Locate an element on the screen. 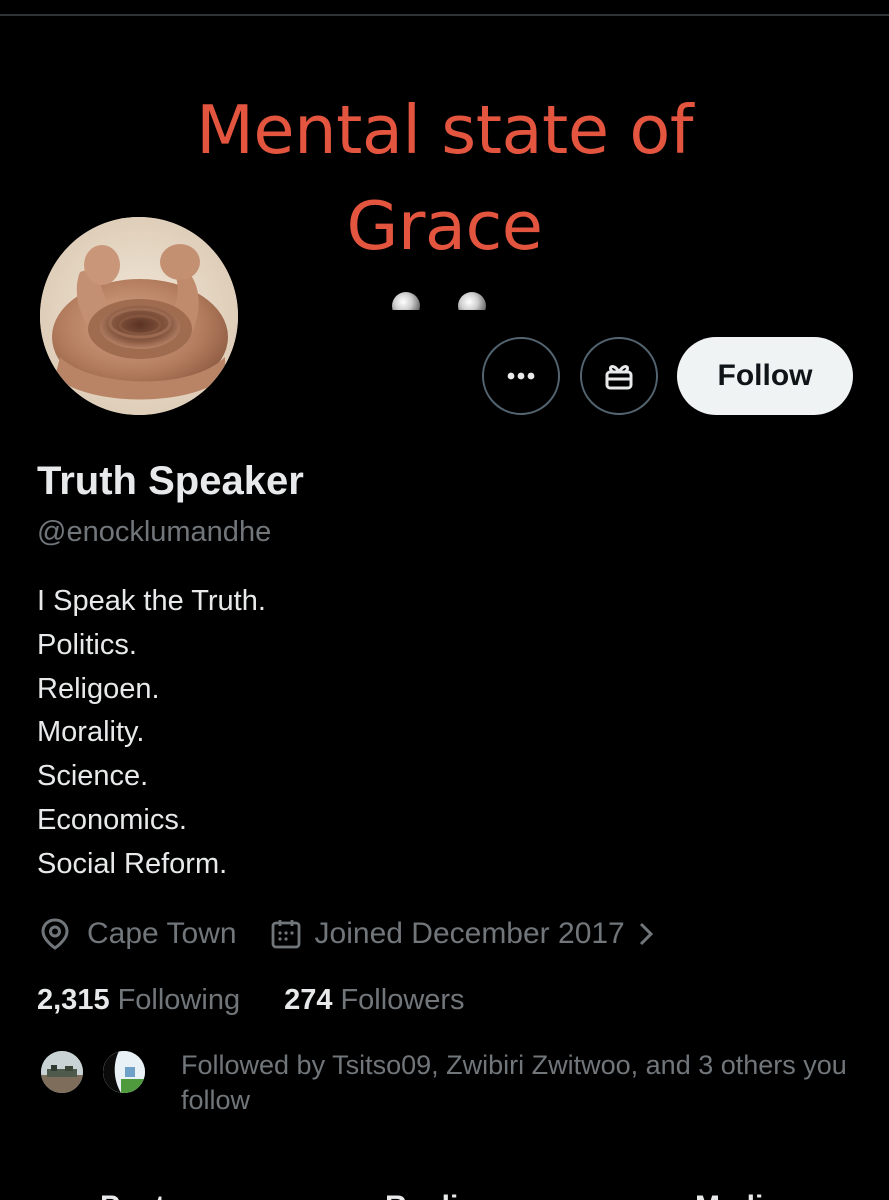 The height and width of the screenshot is (1200, 889). bio-line: Morality. is located at coordinates (91, 732).